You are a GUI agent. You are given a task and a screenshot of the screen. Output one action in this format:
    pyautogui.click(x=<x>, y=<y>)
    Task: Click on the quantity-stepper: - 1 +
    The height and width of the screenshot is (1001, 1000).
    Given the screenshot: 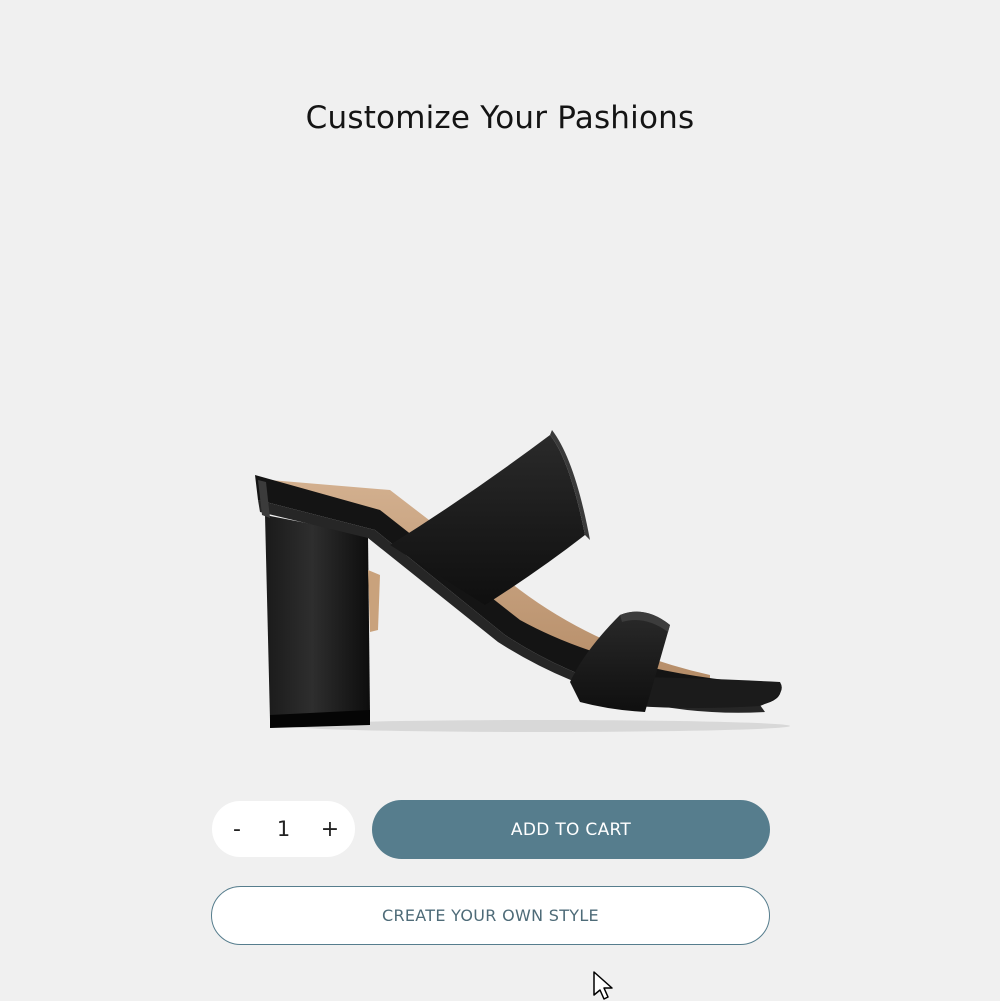 What is the action you would take?
    pyautogui.click(x=283, y=829)
    